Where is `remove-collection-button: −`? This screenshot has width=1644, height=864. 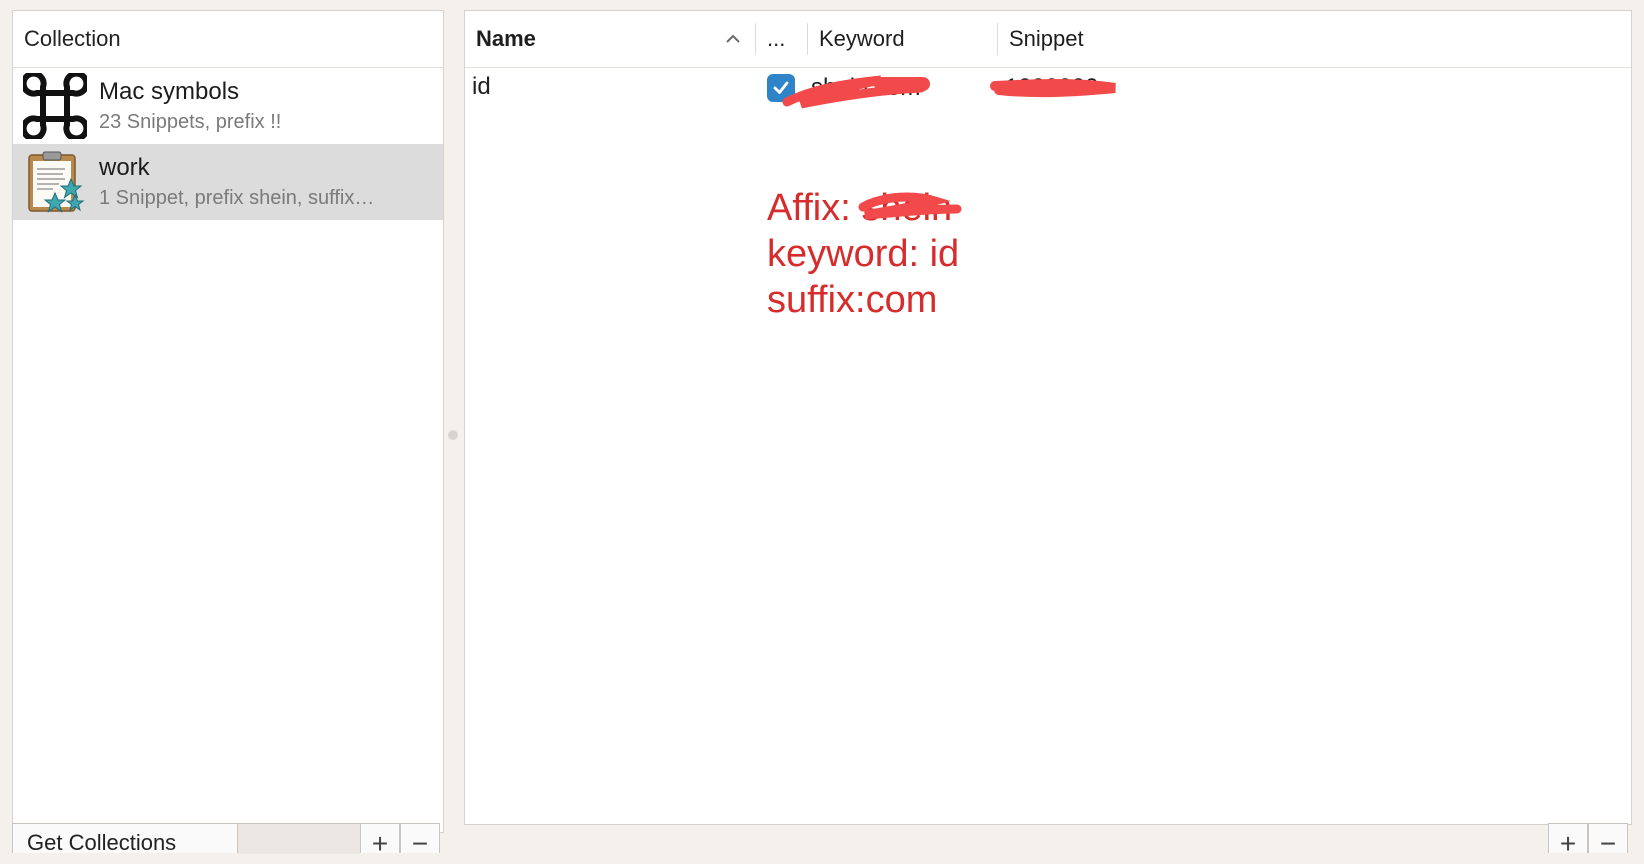
remove-collection-button: − is located at coordinates (420, 841).